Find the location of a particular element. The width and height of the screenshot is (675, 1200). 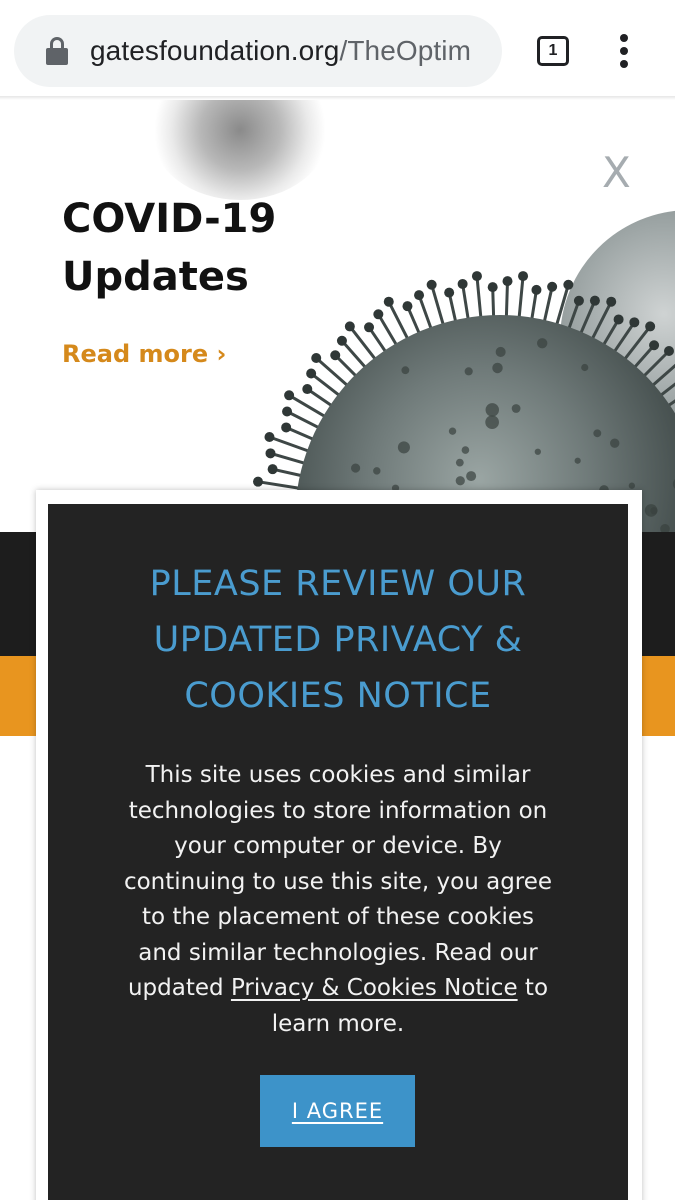

browser-toolbar: gatesfoundation.org/TheOptim 1 is located at coordinates (337, 50).